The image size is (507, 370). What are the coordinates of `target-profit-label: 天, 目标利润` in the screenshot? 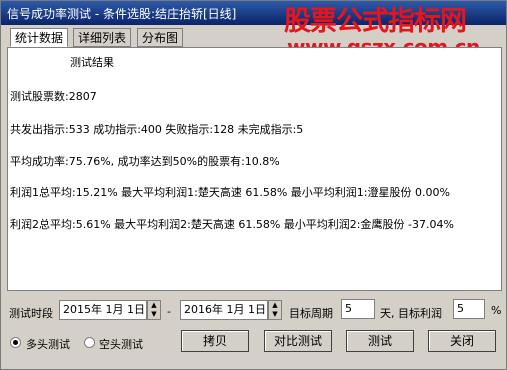 It's located at (411, 313).